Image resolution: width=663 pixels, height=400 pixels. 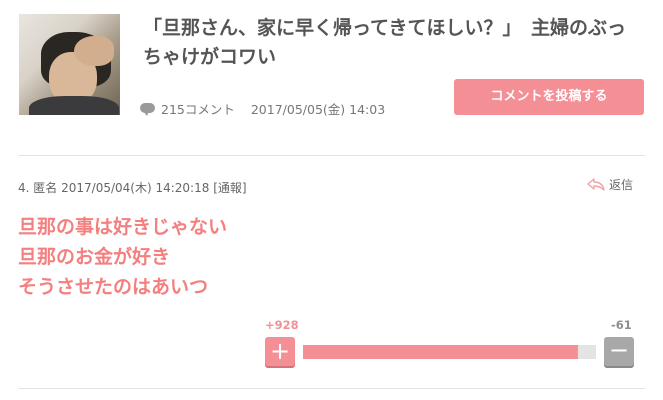 I want to click on minus-icon: −, so click(x=619, y=350).